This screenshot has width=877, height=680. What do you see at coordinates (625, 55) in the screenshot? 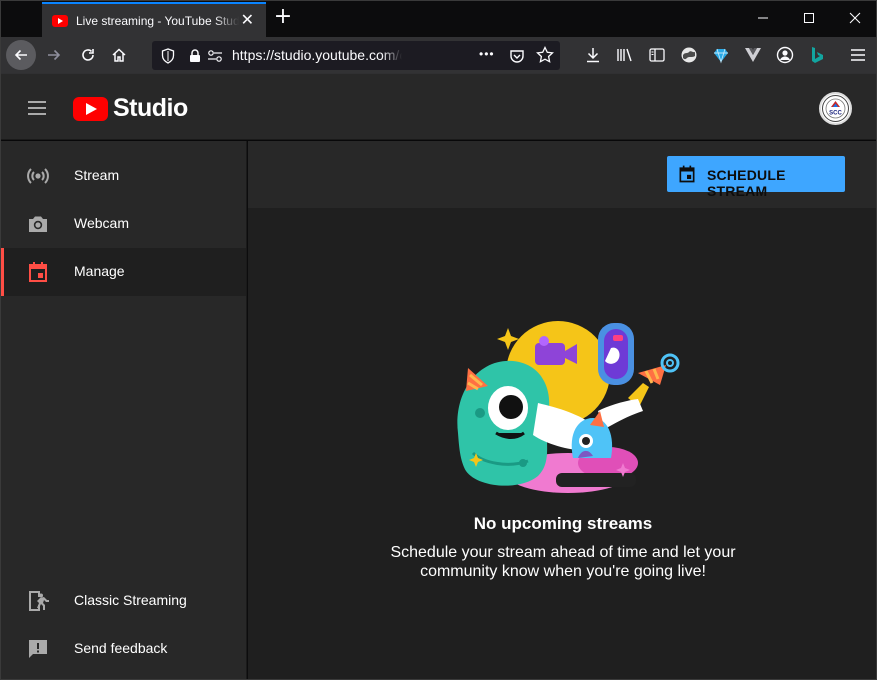
I see `library-icon` at bounding box center [625, 55].